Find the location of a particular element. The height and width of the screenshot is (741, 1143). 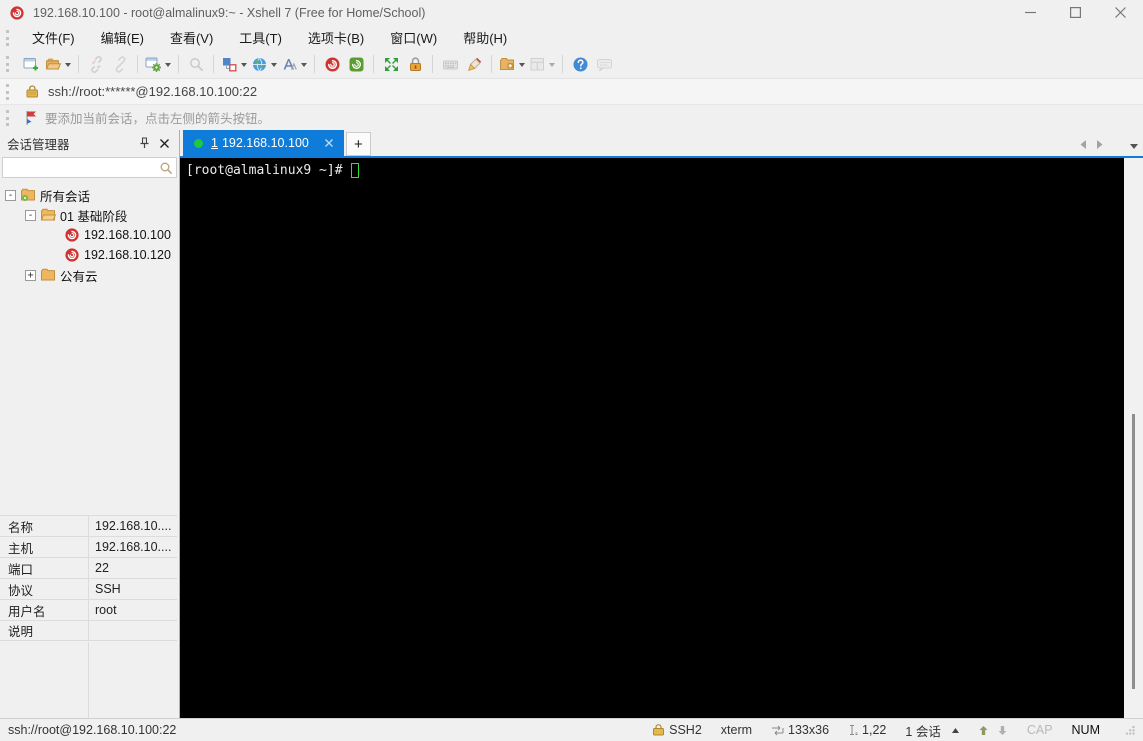

new-folder-button is located at coordinates (512, 64).